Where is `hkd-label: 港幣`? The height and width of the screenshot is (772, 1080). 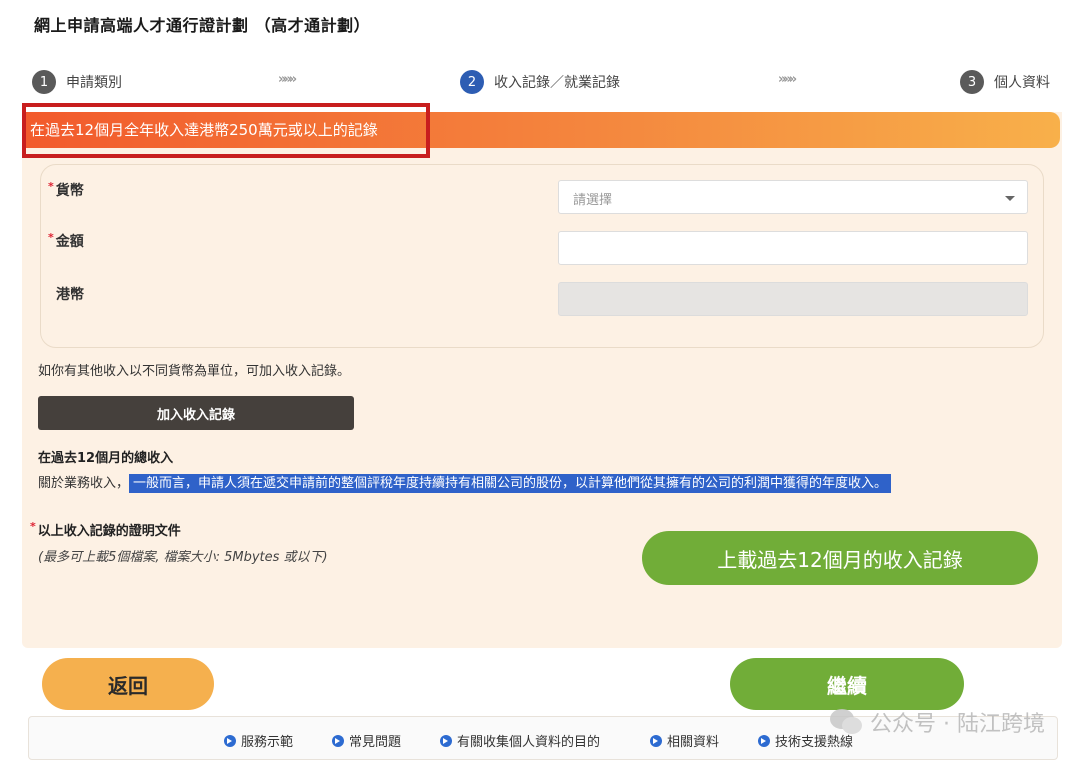 hkd-label: 港幣 is located at coordinates (70, 295).